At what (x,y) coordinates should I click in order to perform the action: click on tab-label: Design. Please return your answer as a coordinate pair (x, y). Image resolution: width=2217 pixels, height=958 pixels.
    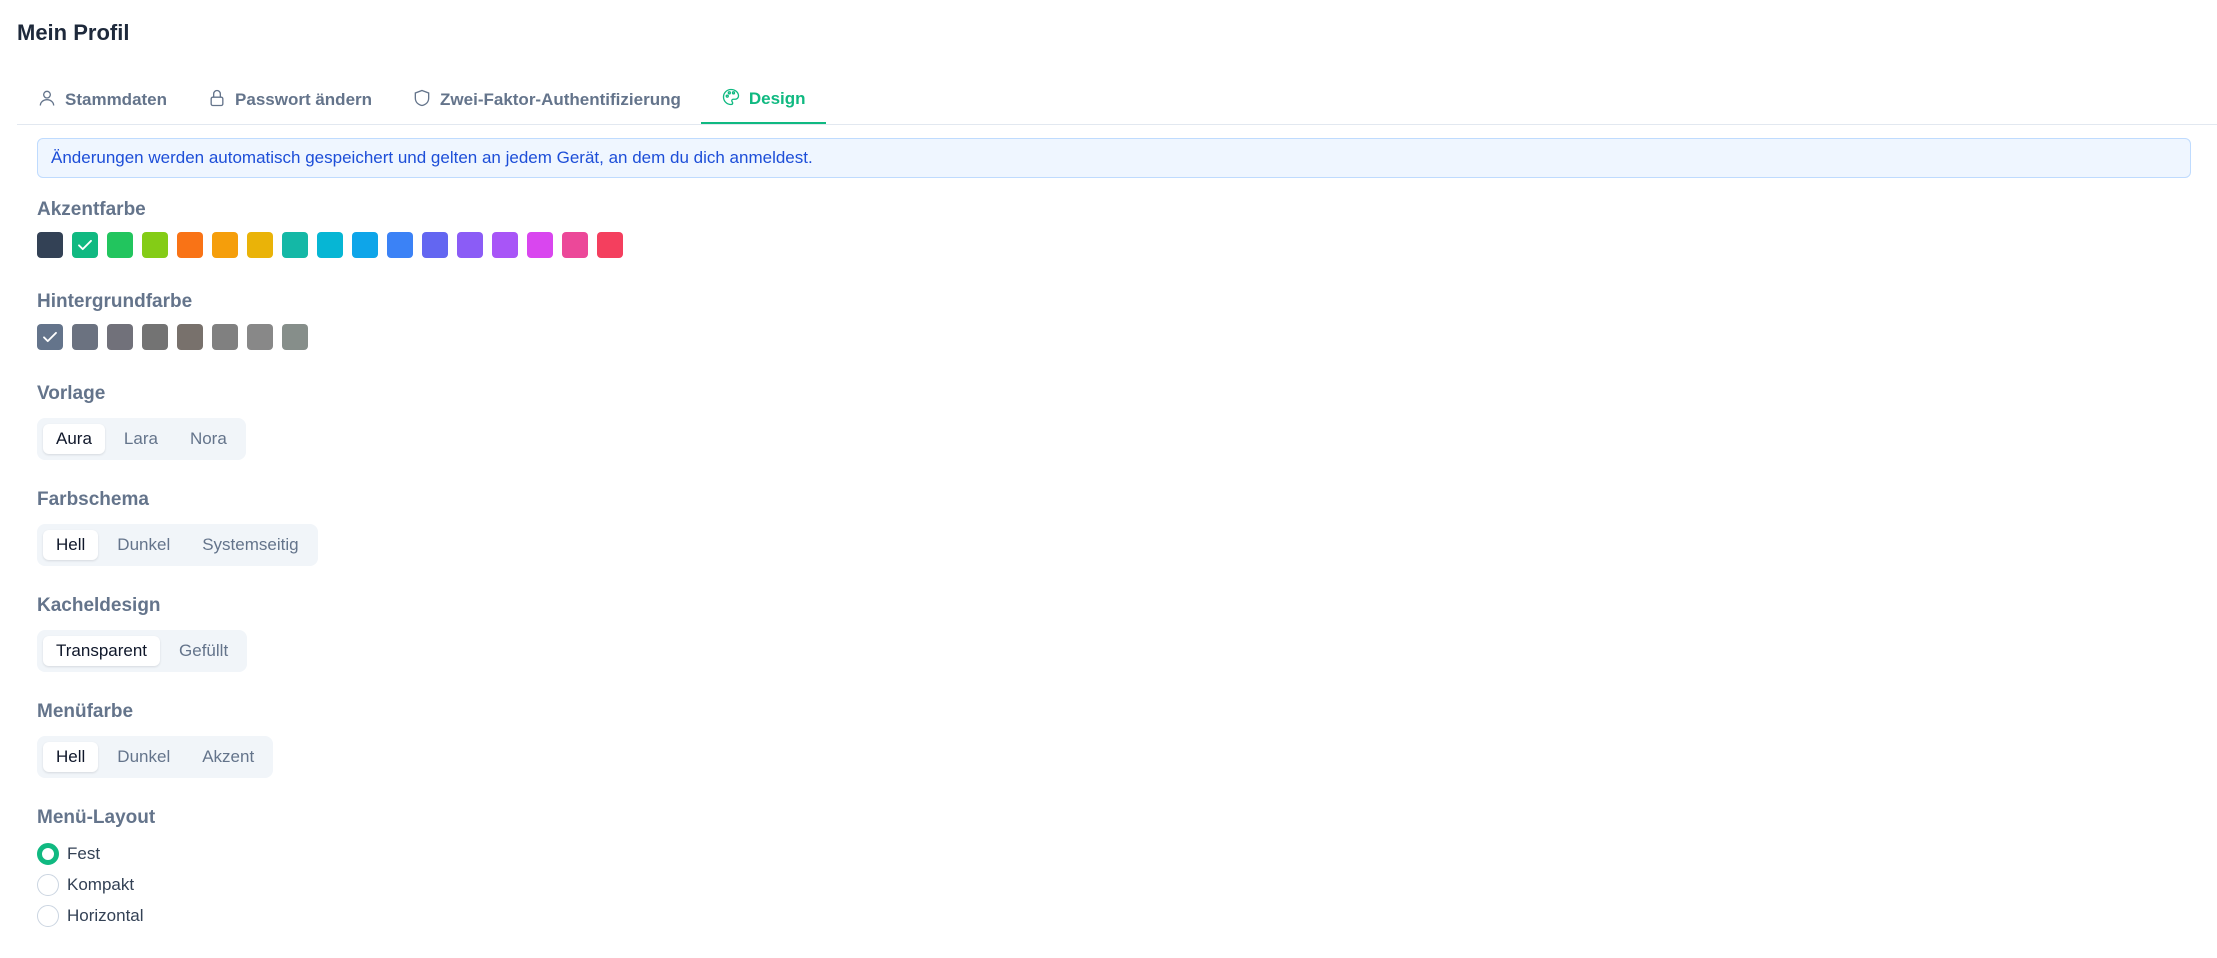
    Looking at the image, I should click on (777, 98).